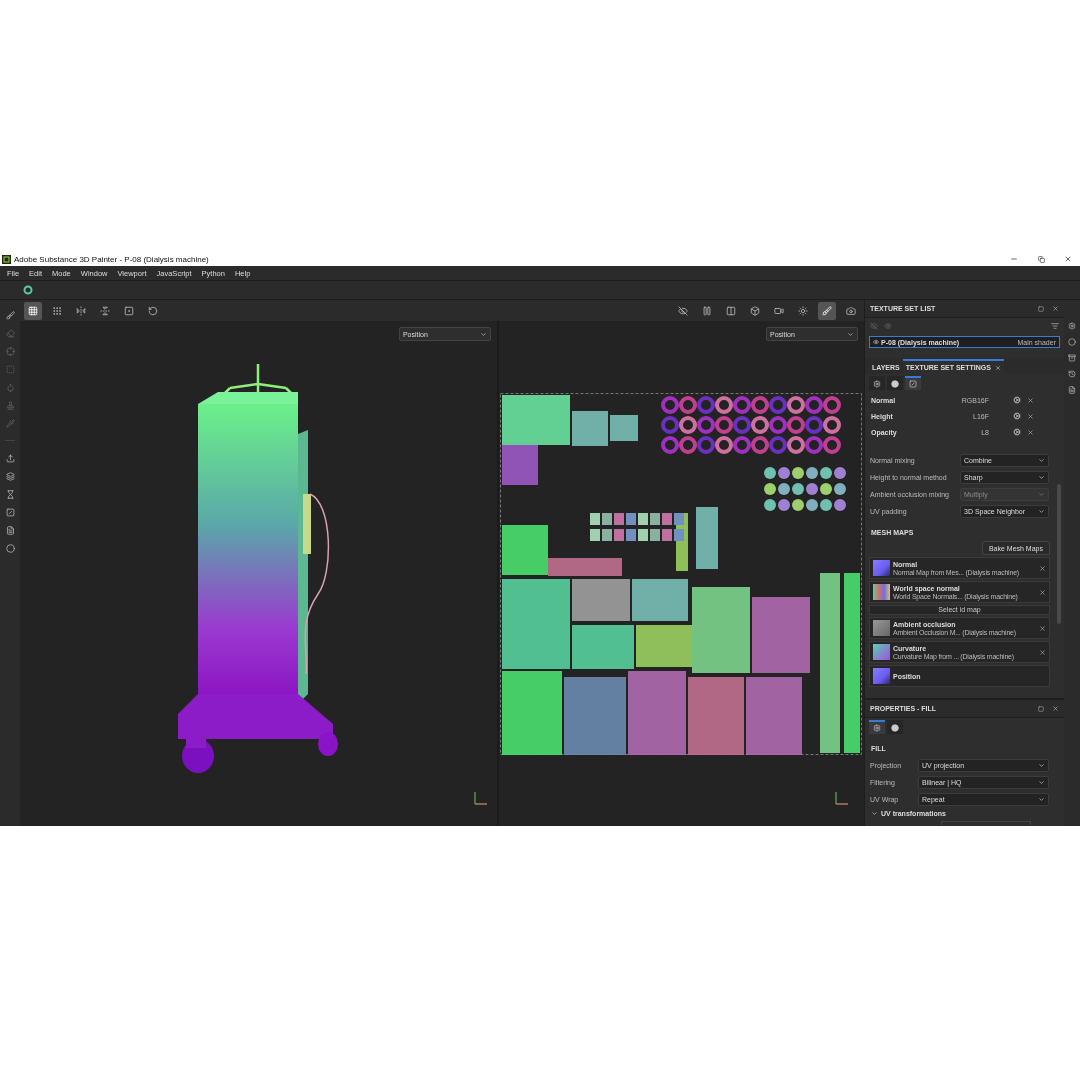  Describe the element at coordinates (1072, 326) in the screenshot. I see `display-settings-icon` at that location.